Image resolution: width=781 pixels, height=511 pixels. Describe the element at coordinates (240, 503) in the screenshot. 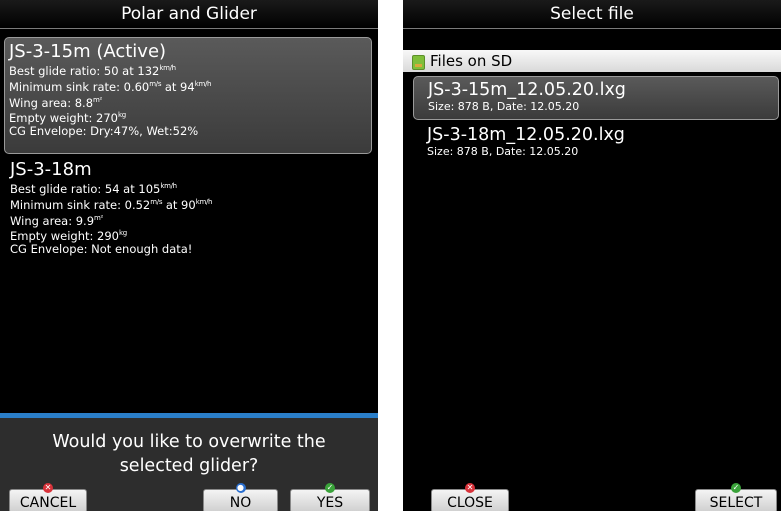

I see `no-label: NO` at that location.